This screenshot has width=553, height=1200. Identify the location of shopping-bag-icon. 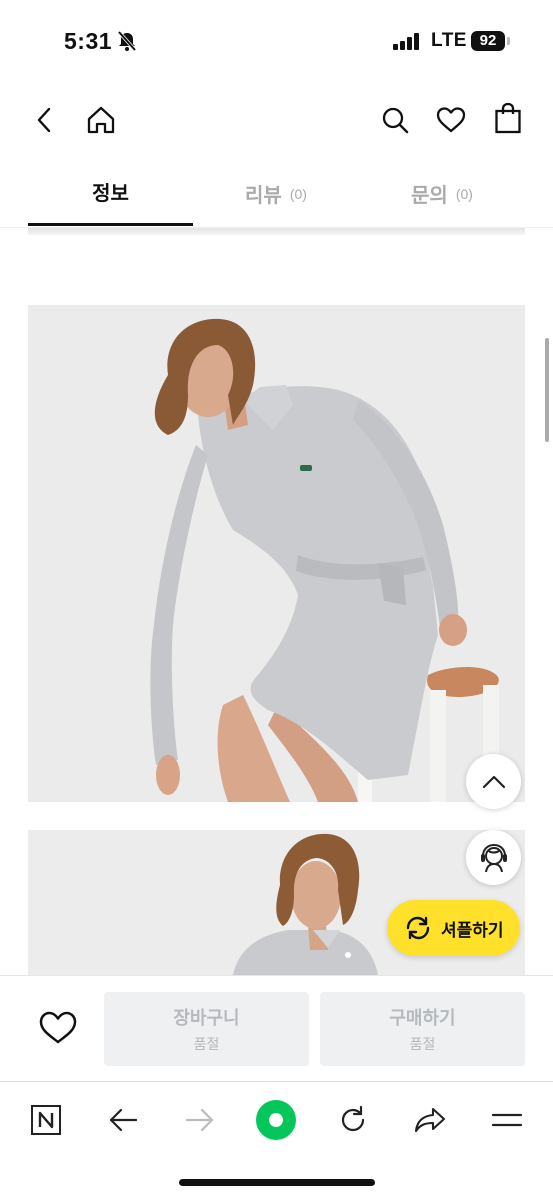
(508, 118).